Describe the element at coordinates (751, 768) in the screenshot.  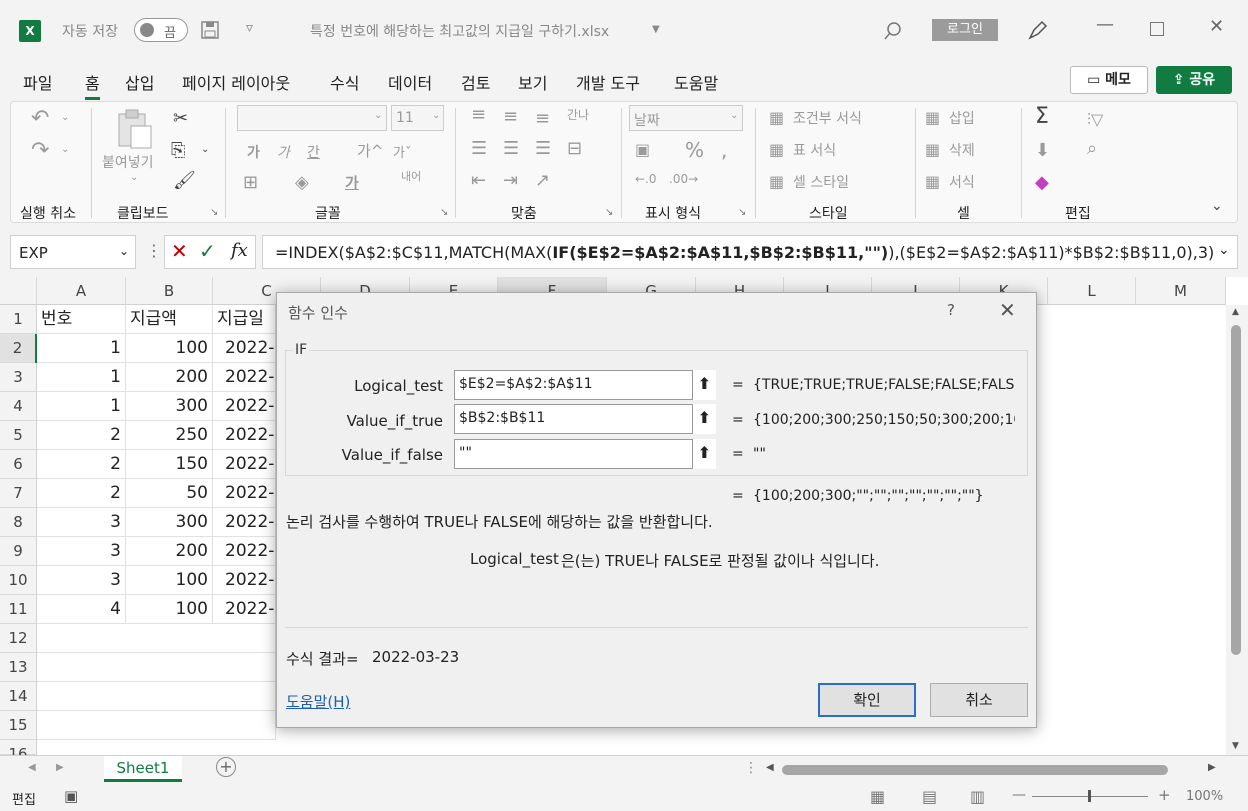
I see `splitter-icon: ⋮` at that location.